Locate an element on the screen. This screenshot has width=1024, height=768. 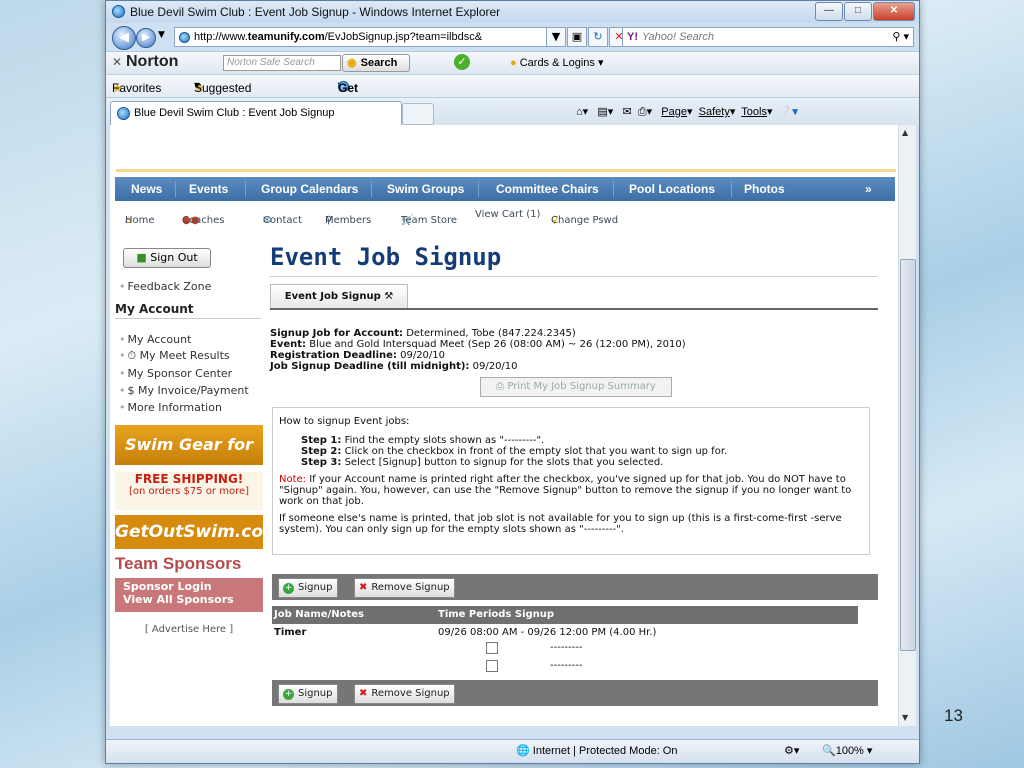
nav-committee-chairs: Committee Chairs is located at coordinates (547, 189).